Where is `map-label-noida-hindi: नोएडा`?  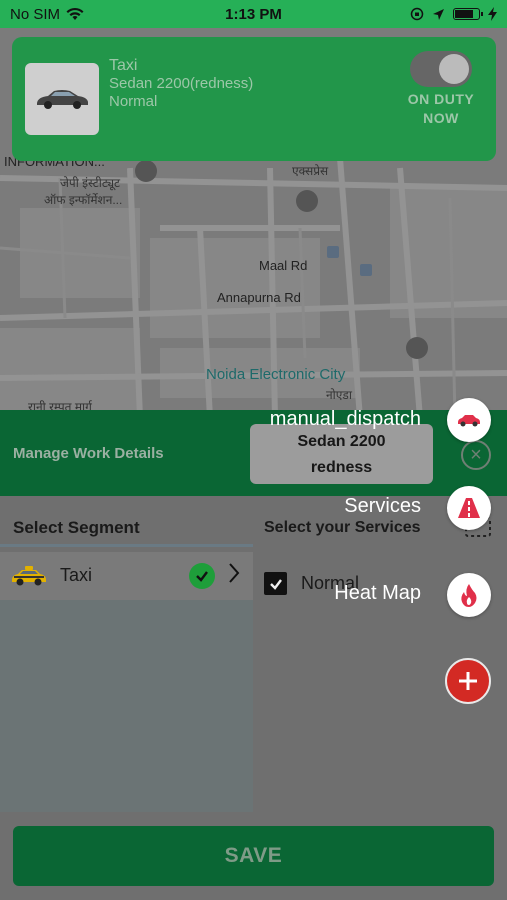 map-label-noida-hindi: नोएडा is located at coordinates (339, 395).